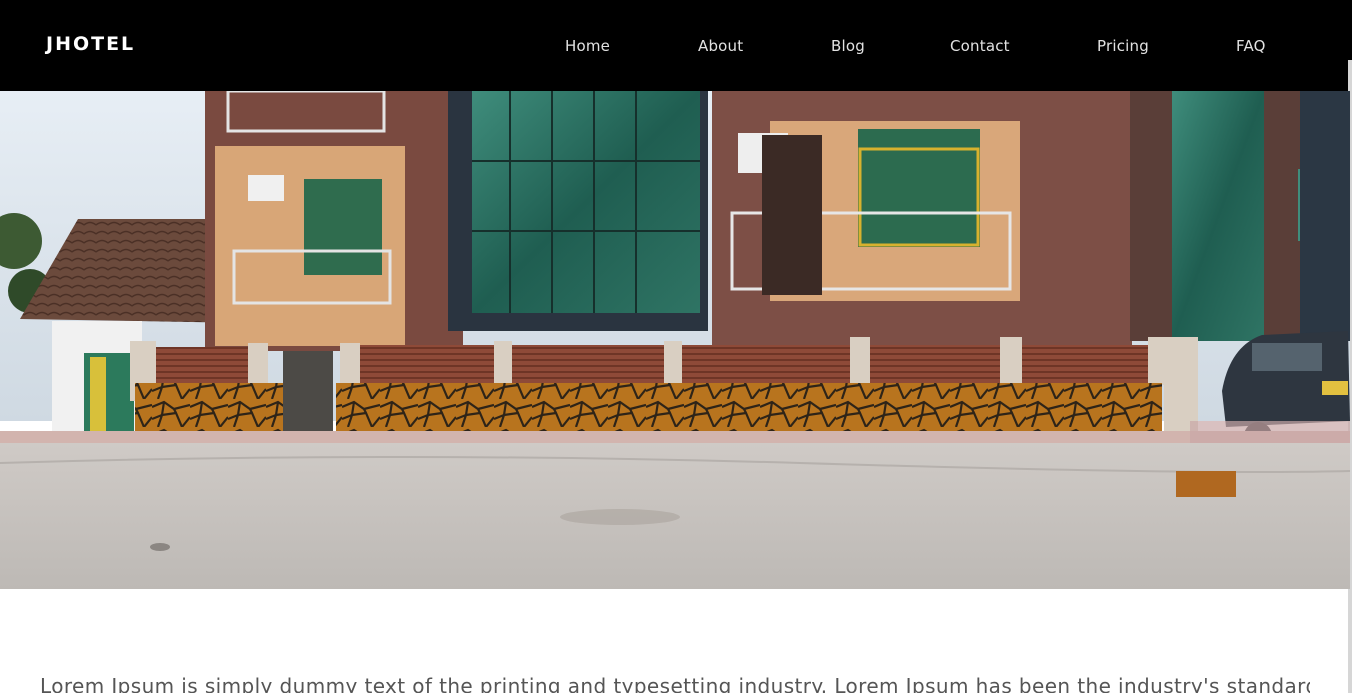  I want to click on brand-logo: JHOTEL, so click(90, 44).